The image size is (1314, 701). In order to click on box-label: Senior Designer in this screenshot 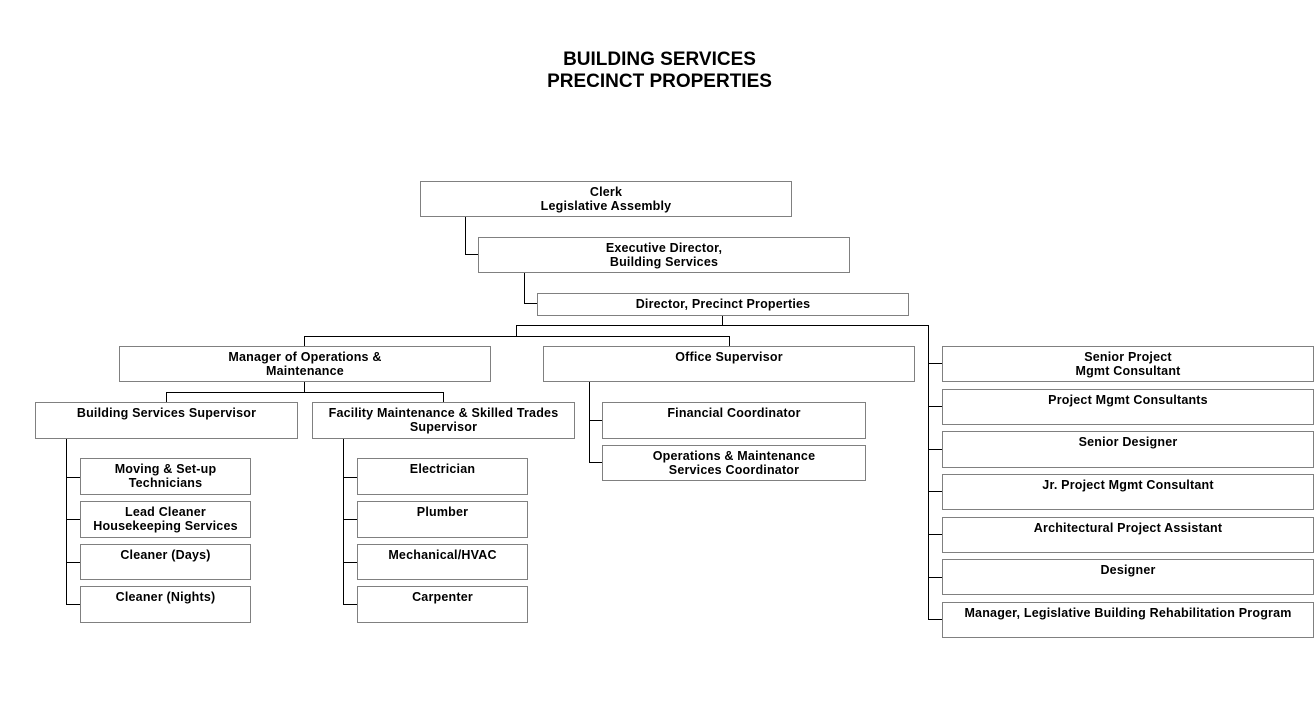, I will do `click(1128, 442)`.